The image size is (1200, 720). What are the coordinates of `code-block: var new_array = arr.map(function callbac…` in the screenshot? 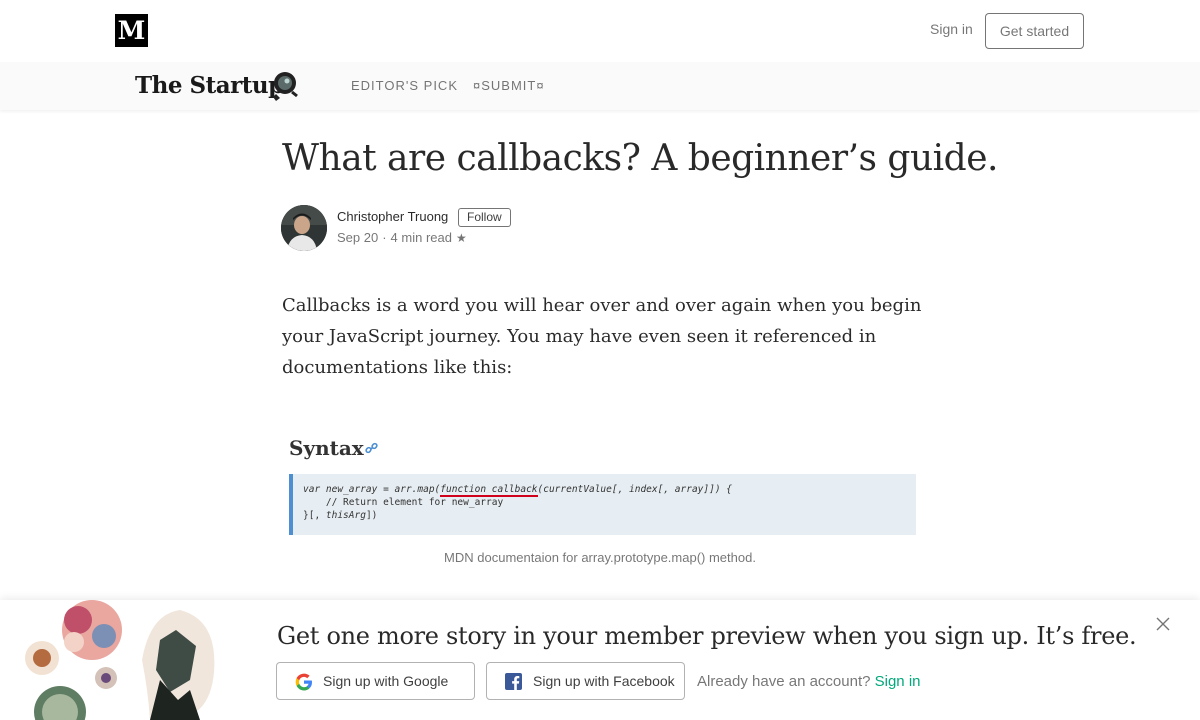 It's located at (602, 504).